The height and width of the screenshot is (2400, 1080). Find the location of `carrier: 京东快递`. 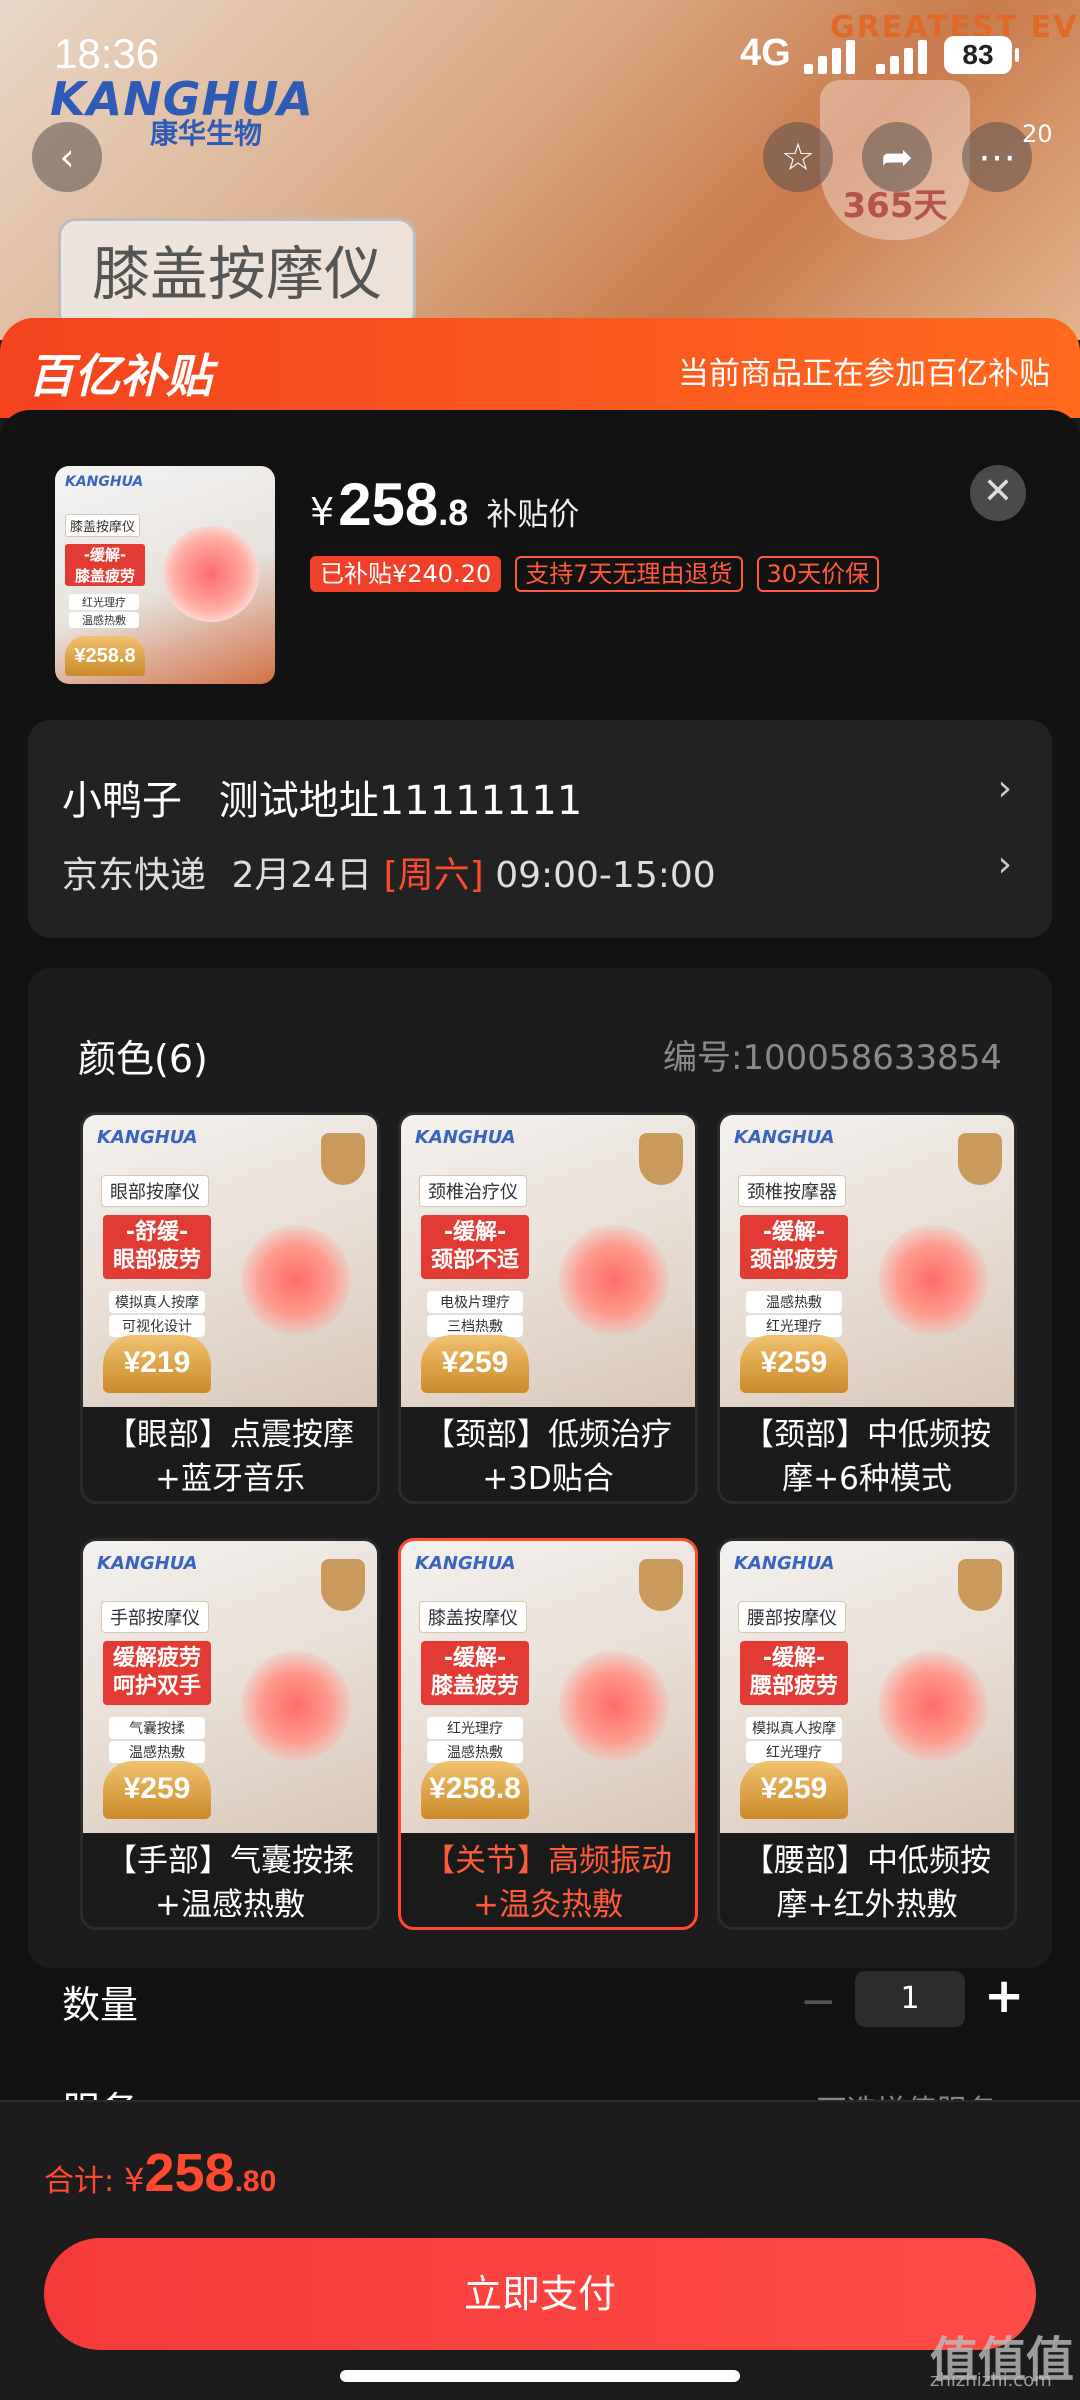

carrier: 京东快递 is located at coordinates (134, 875).